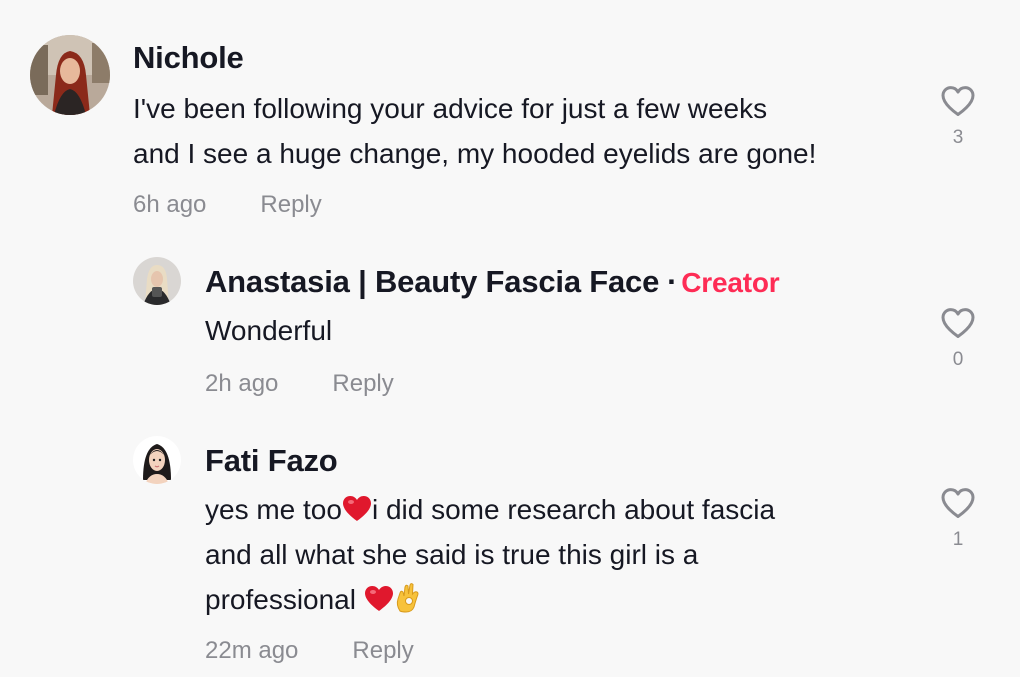 The height and width of the screenshot is (677, 1020). What do you see at coordinates (958, 137) in the screenshot?
I see `like-count: 3` at bounding box center [958, 137].